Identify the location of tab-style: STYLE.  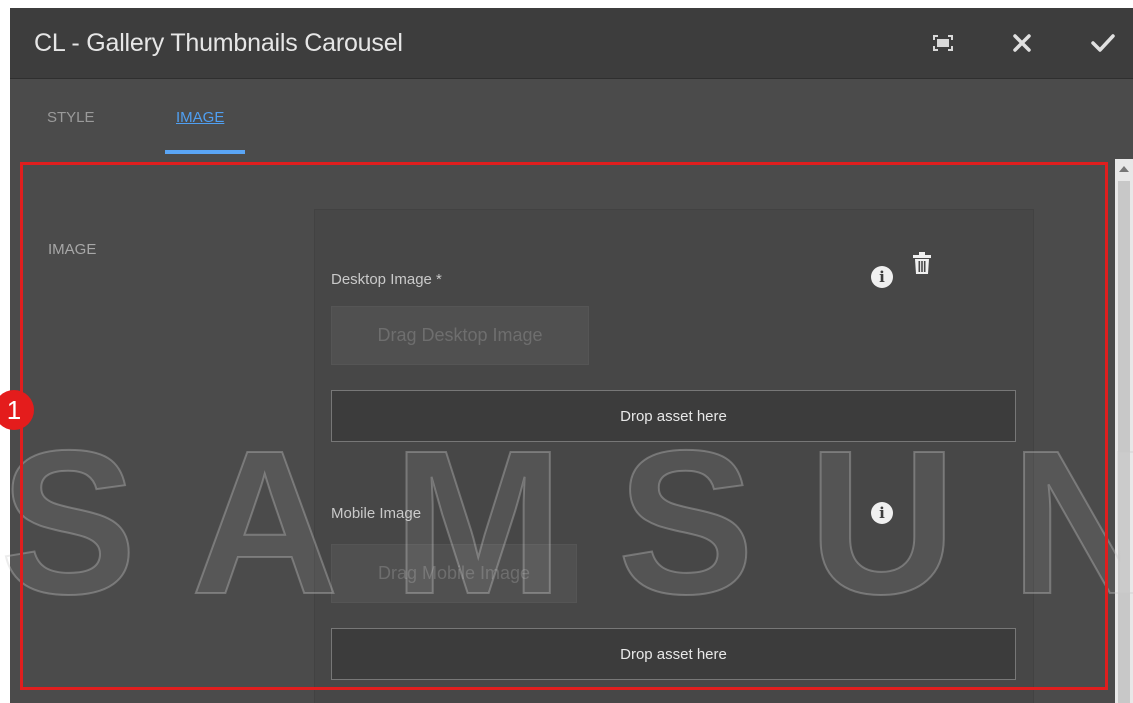
(71, 117).